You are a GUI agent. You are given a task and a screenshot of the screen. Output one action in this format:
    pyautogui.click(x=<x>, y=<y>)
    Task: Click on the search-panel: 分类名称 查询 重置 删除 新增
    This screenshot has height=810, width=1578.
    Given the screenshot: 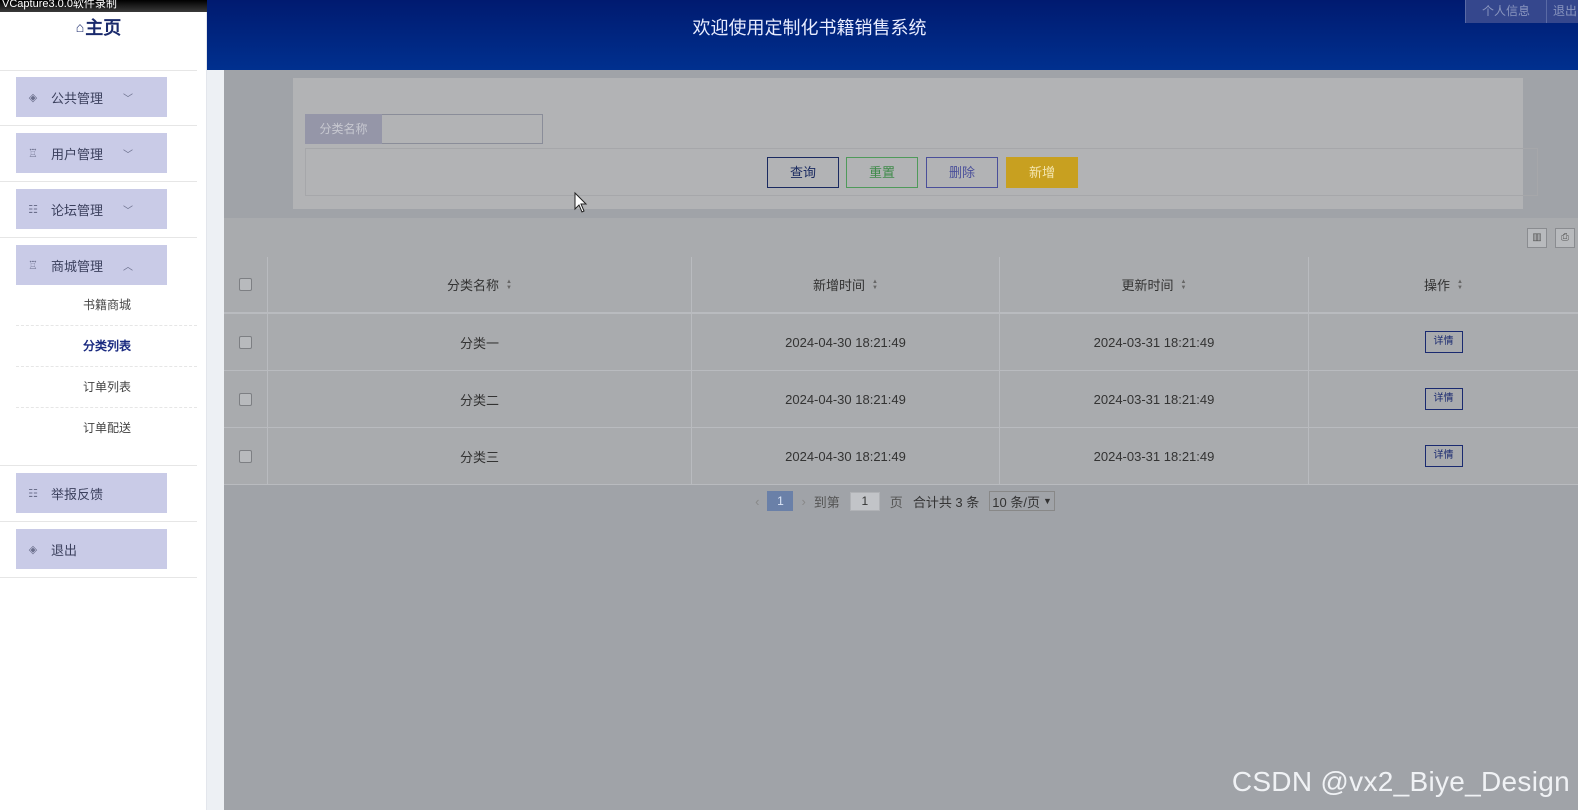 What is the action you would take?
    pyautogui.click(x=915, y=143)
    